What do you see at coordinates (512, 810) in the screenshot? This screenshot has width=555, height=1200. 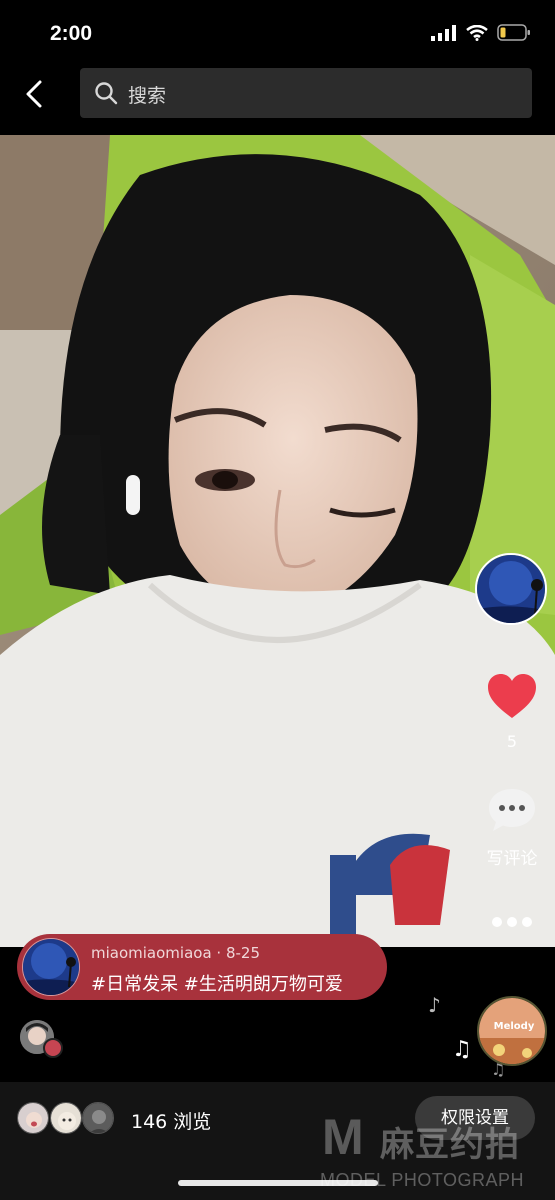 I see `comment-icon` at bounding box center [512, 810].